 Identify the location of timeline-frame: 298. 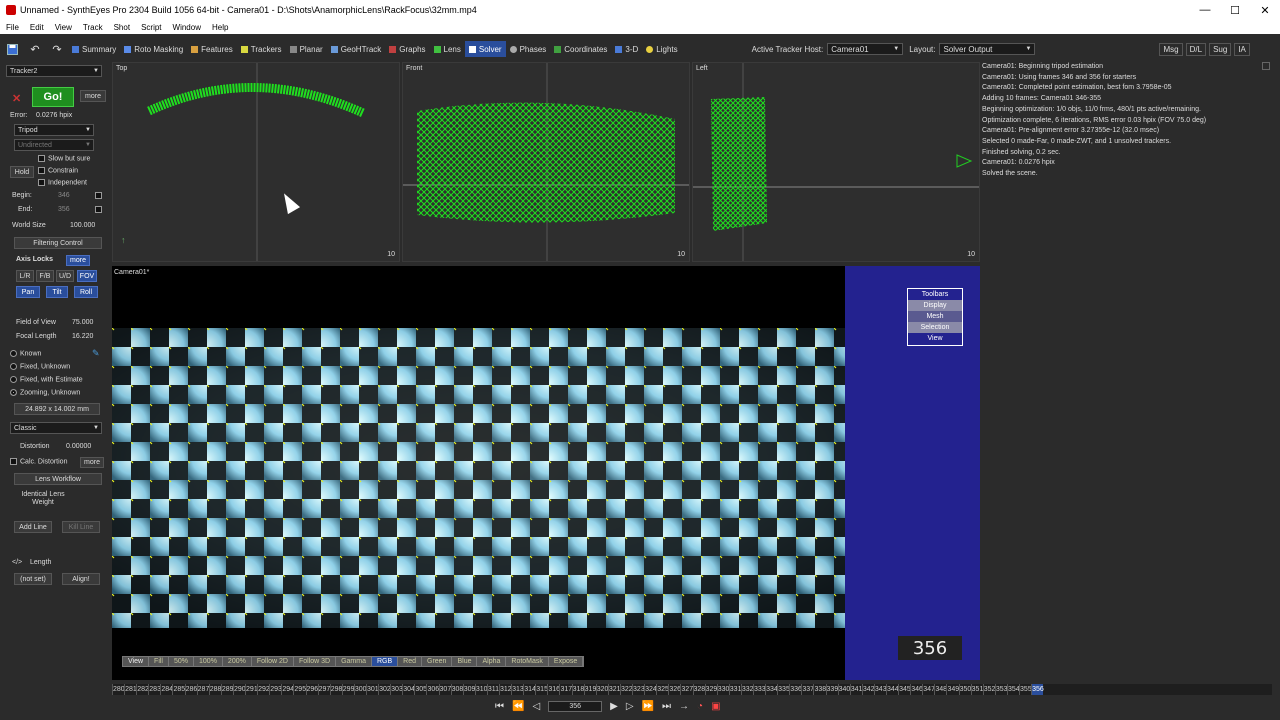
(335, 689).